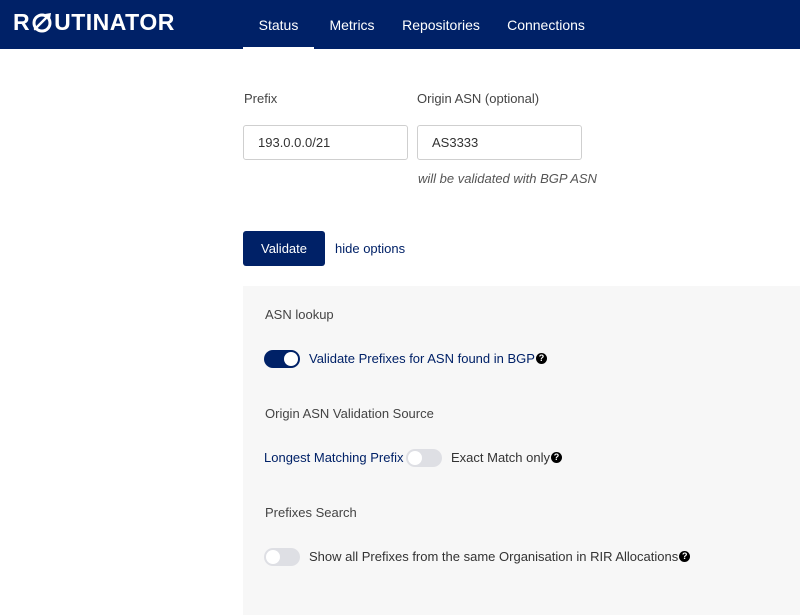 This screenshot has height=615, width=800. Describe the element at coordinates (311, 512) in the screenshot. I see `prefixes-search-title: Prefixes Search` at that location.